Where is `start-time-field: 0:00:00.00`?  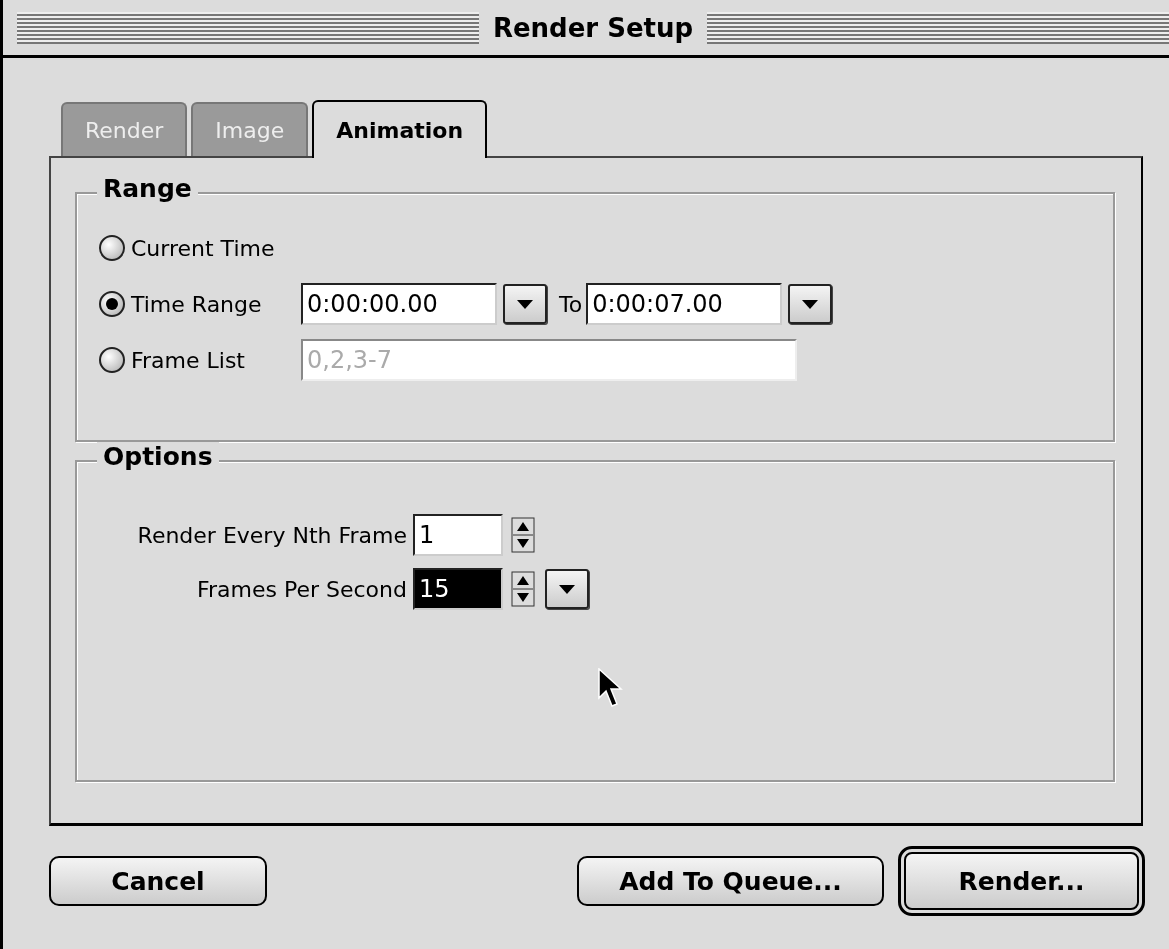 start-time-field: 0:00:00.00 is located at coordinates (399, 304).